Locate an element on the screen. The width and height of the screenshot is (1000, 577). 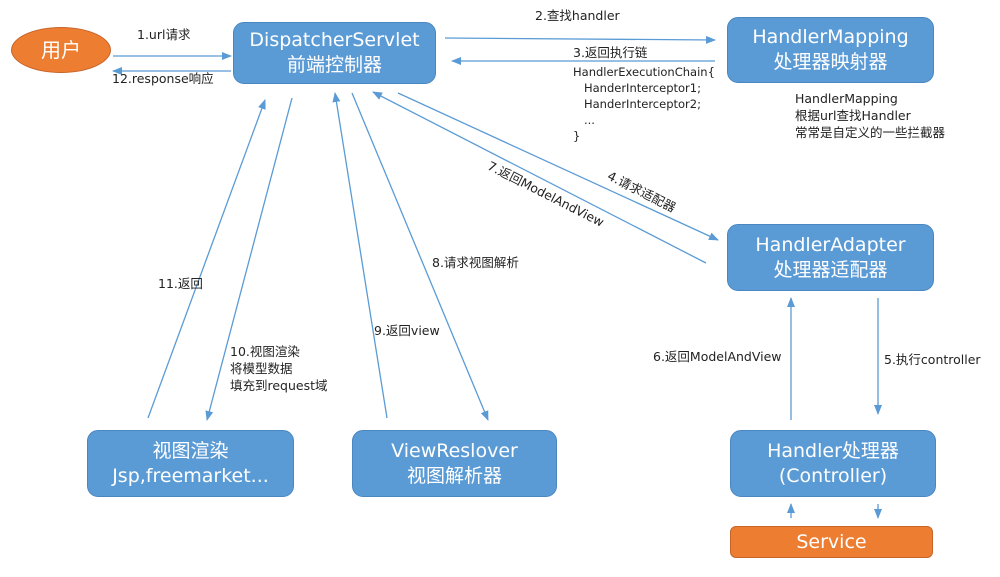
arrow-dispatcher-to-handler-mapping is located at coordinates (580, 39).